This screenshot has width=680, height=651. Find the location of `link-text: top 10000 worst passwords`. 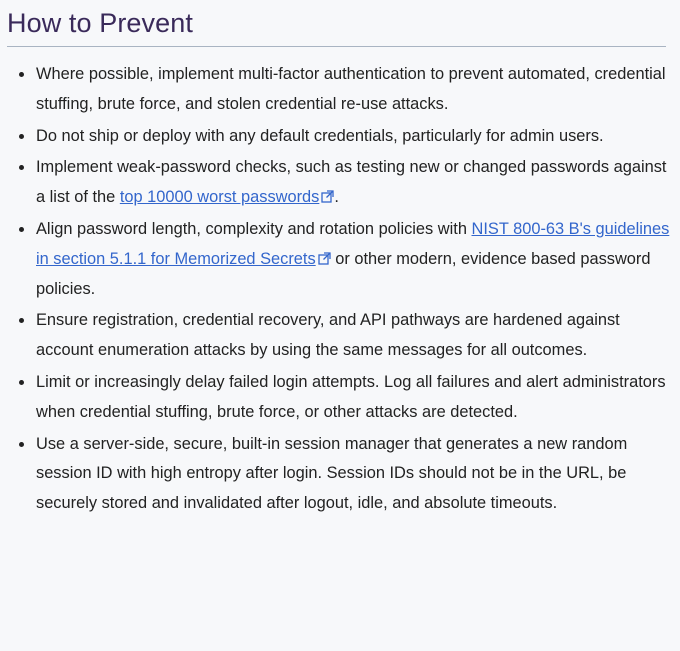

link-text: top 10000 worst passwords is located at coordinates (220, 197).